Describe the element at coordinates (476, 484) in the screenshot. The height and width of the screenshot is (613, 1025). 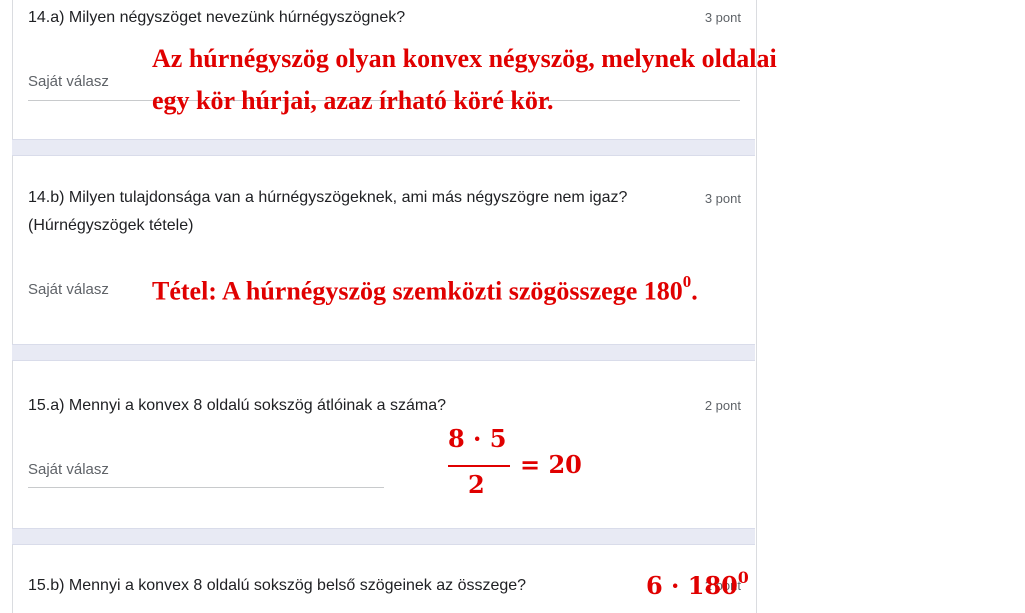
I see `annotation-15a-denominator: 2` at that location.